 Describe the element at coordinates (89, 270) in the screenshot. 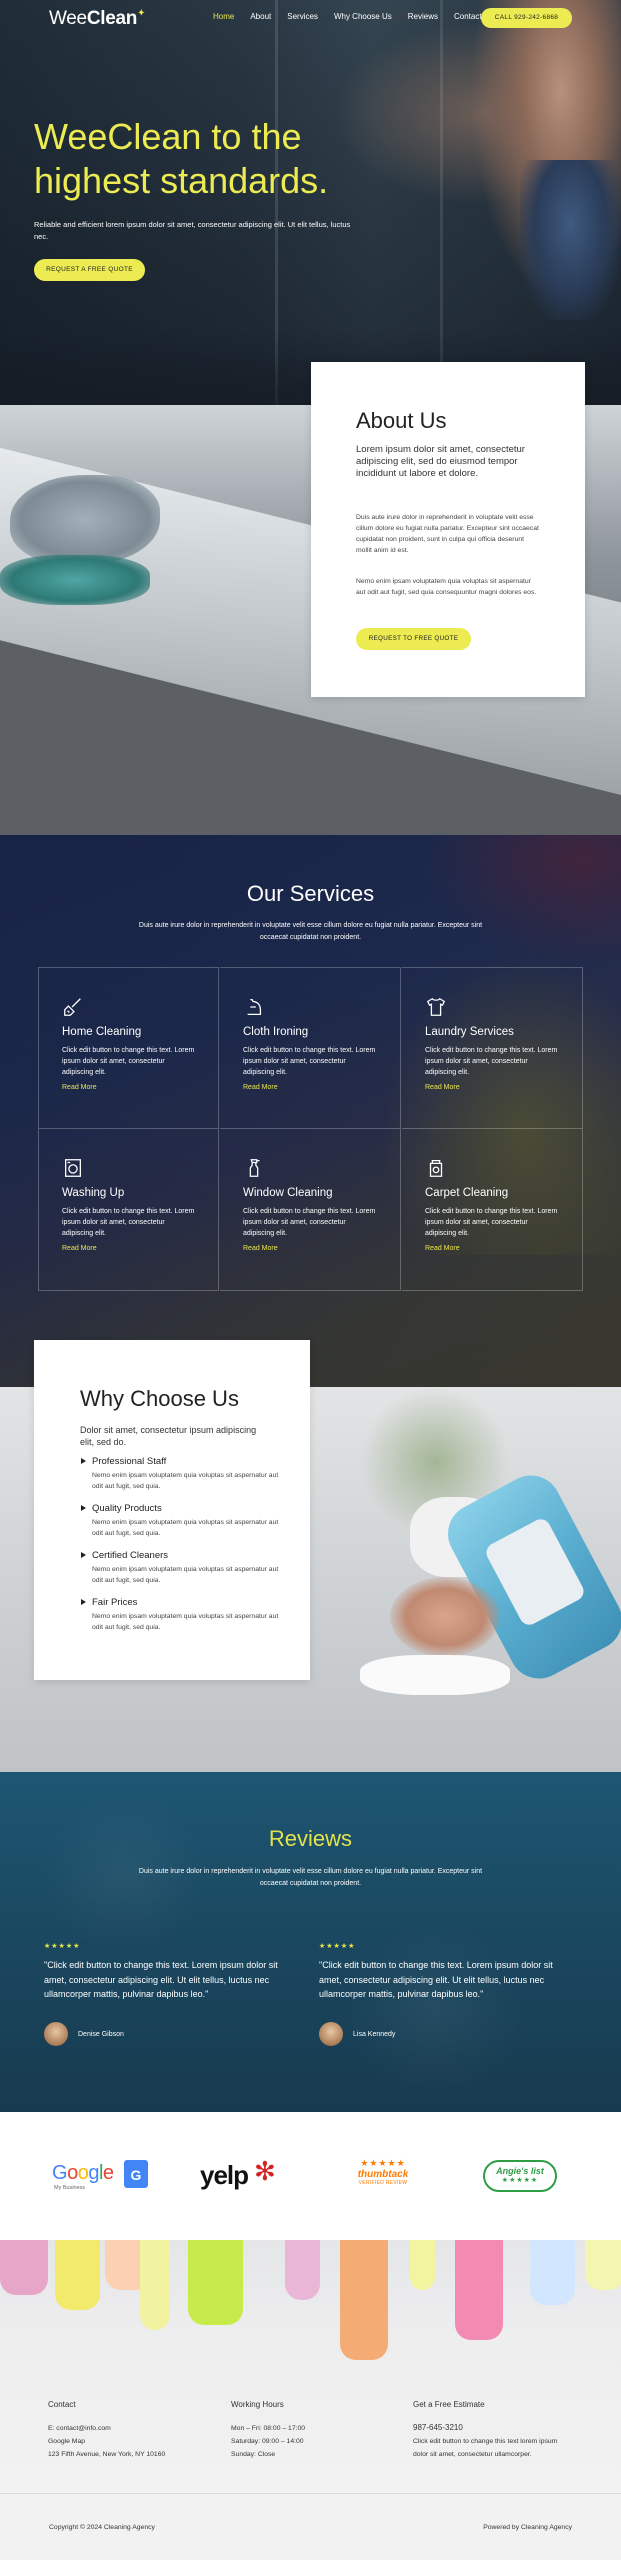

I see `hero-quote-button: REQUEST A FREE QUOTE` at that location.